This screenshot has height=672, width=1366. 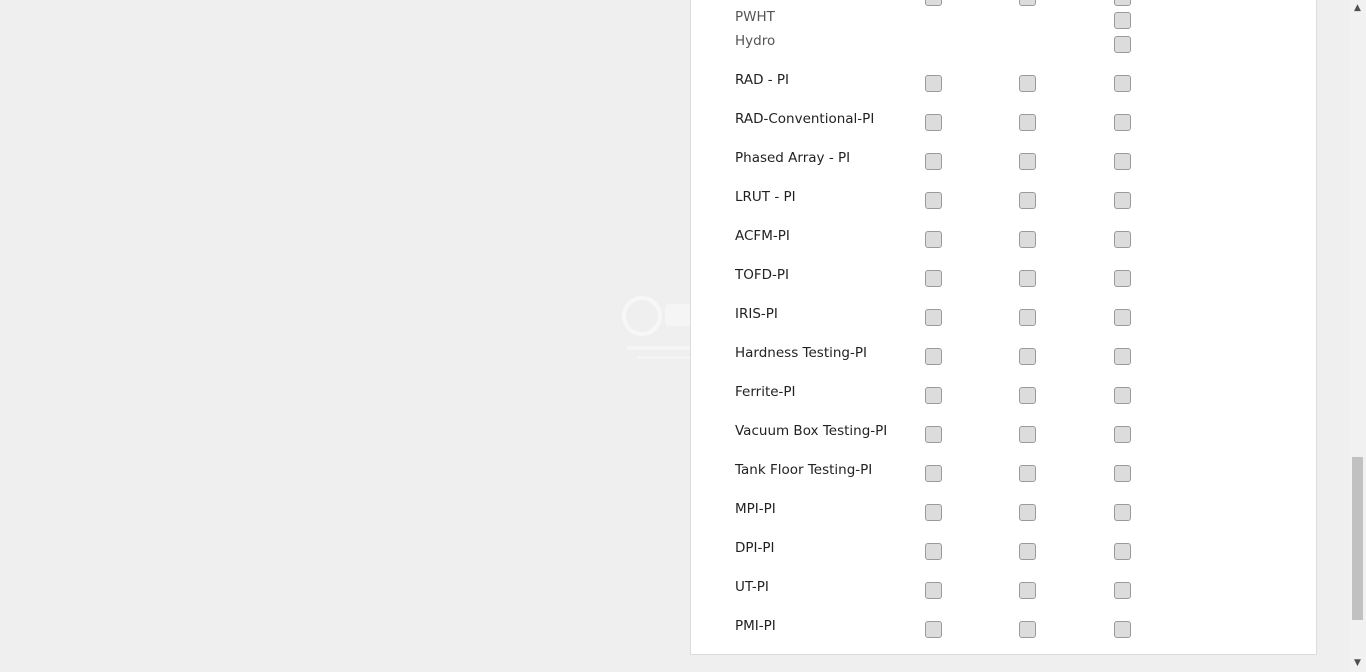 What do you see at coordinates (945, 550) in the screenshot?
I see `list-item-dpi-pi: DPI-PI` at bounding box center [945, 550].